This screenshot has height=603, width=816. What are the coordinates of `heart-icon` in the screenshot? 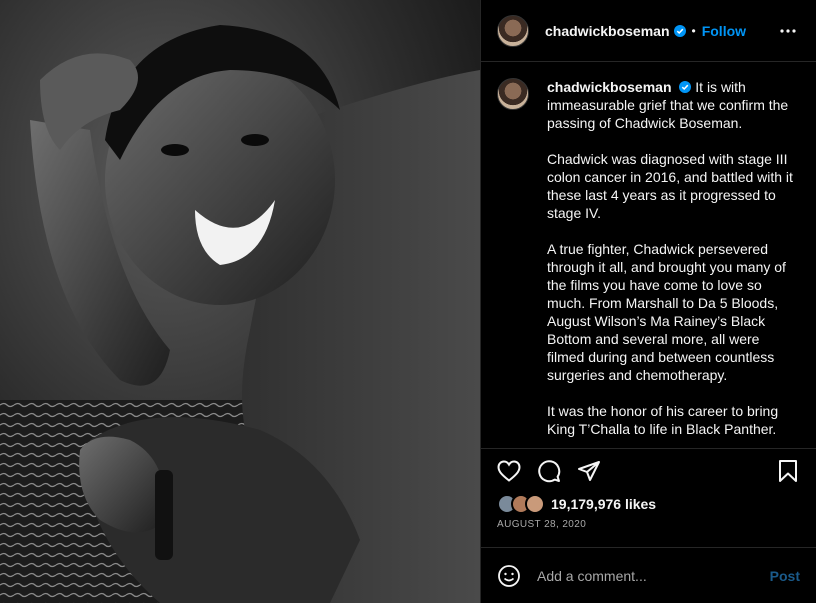 It's located at (509, 471).